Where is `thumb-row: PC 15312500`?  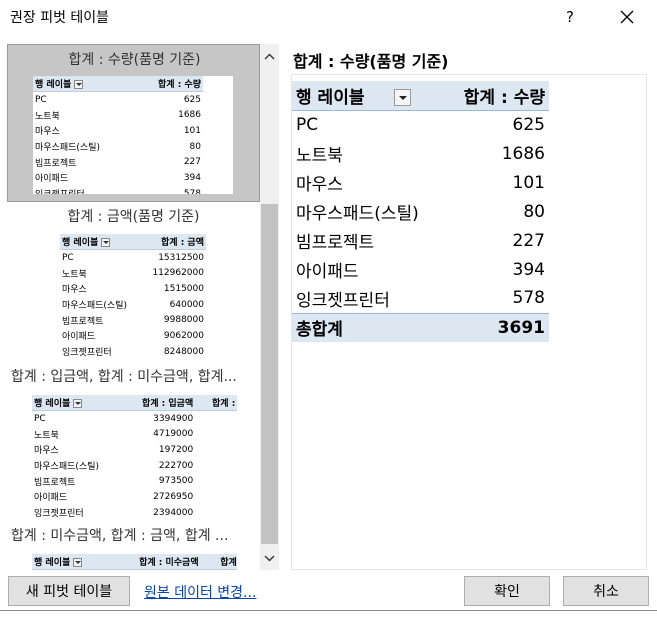
thumb-row: PC 15312500 is located at coordinates (133, 257).